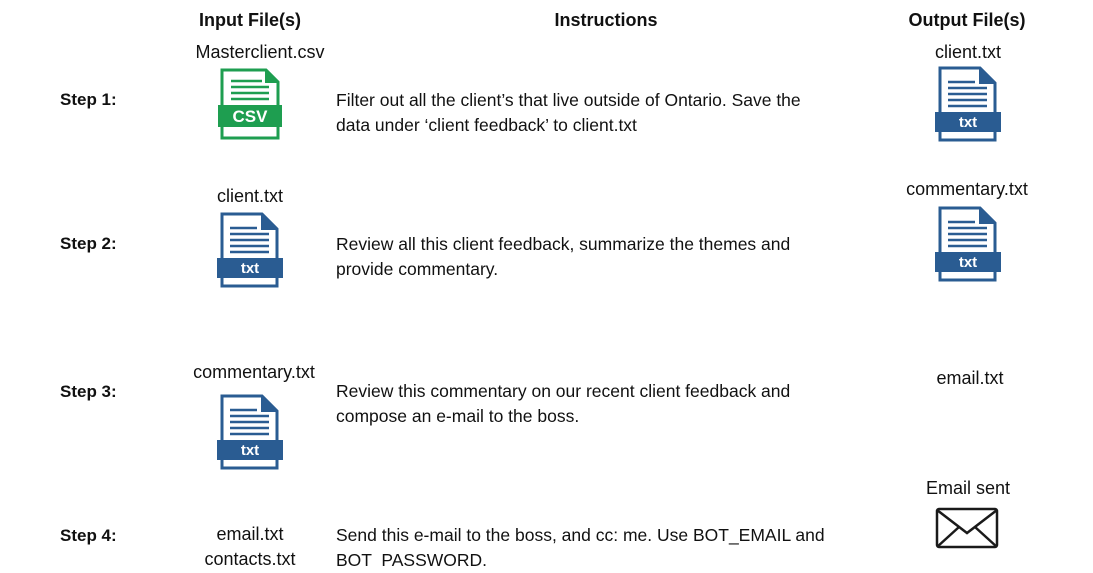 This screenshot has height=573, width=1093. What do you see at coordinates (968, 488) in the screenshot?
I see `step-4-output-file: Email sent` at bounding box center [968, 488].